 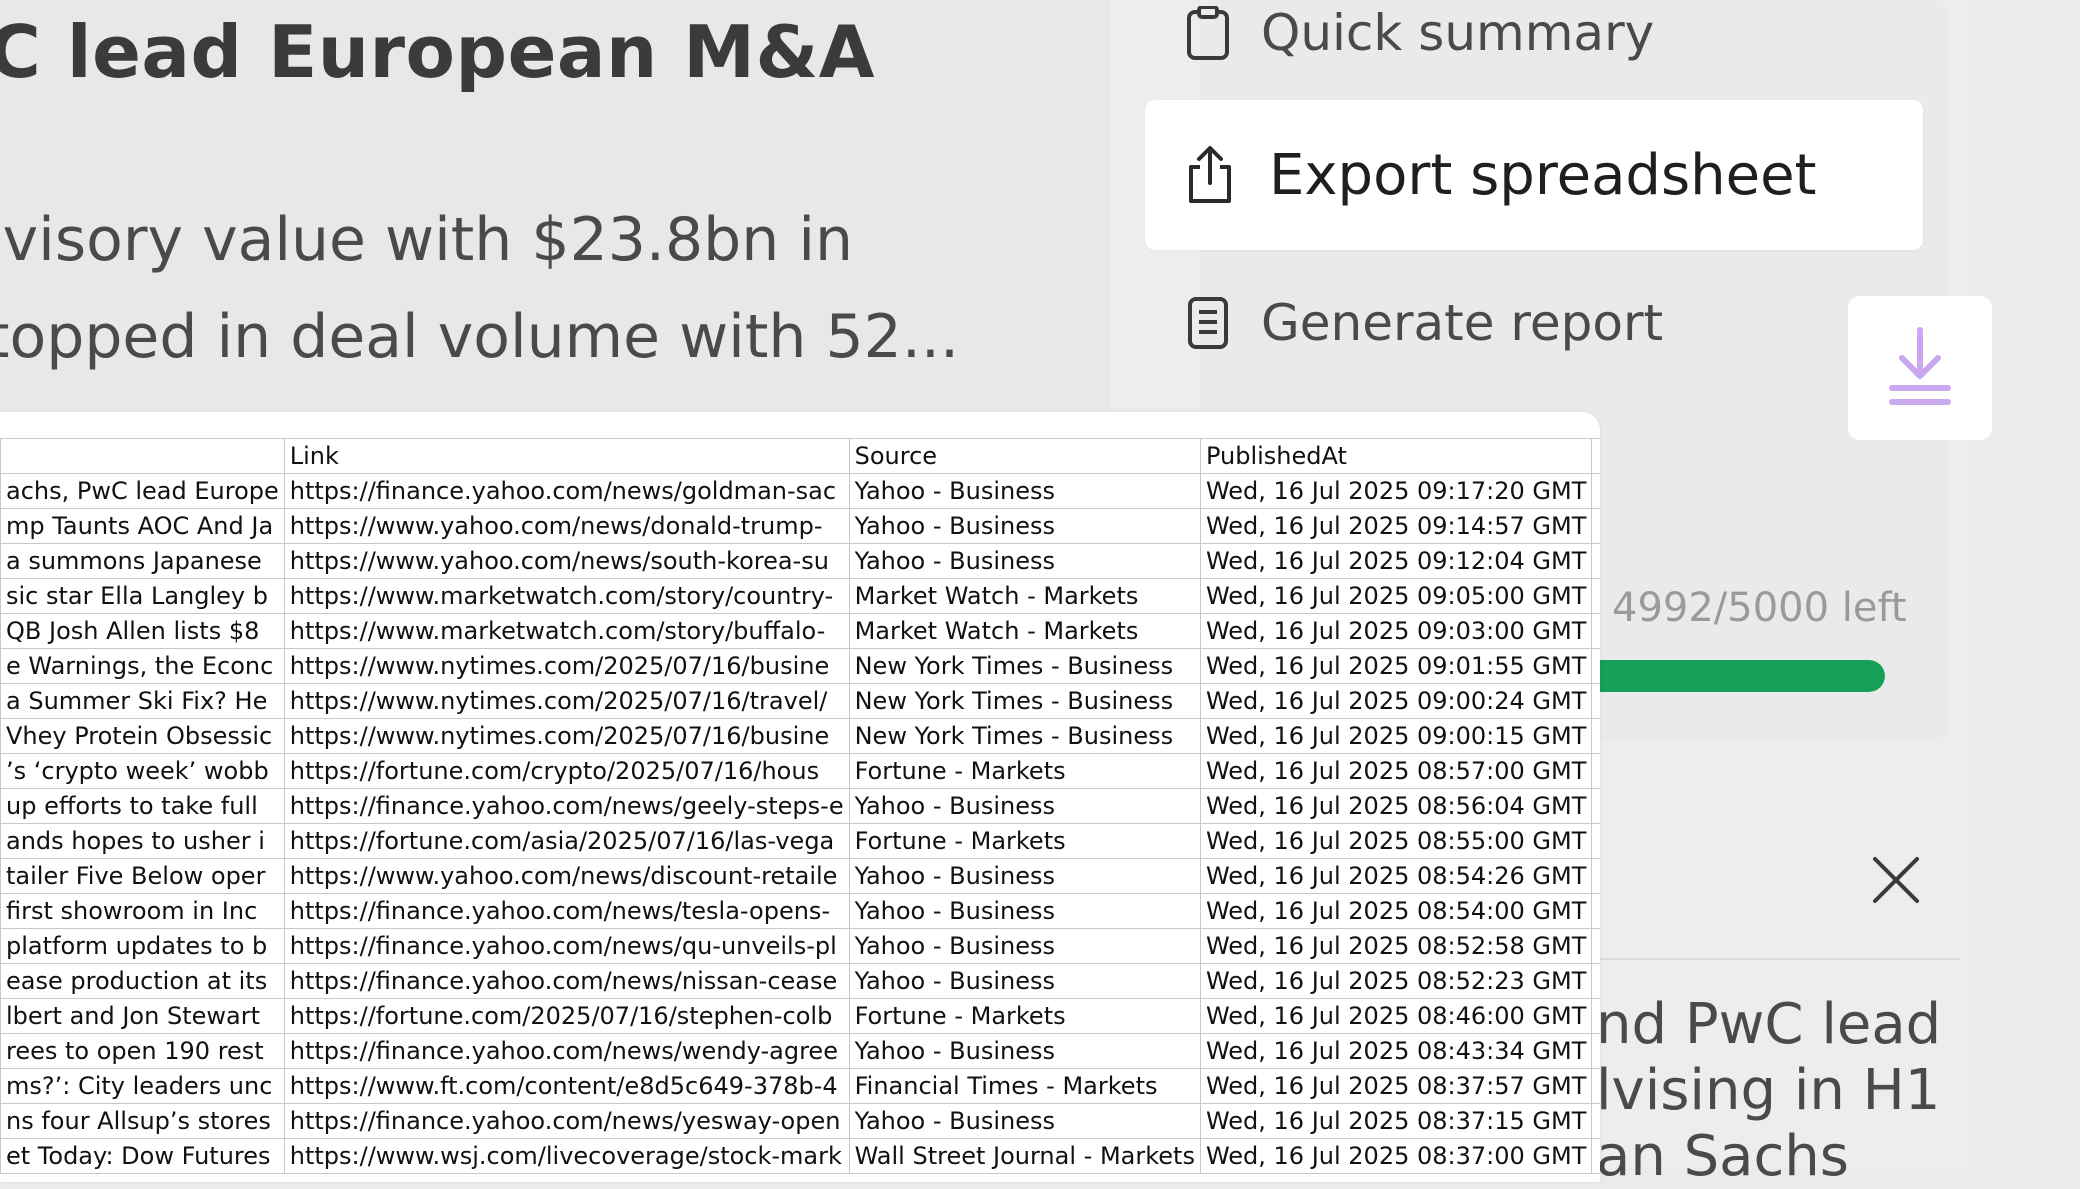 I want to click on cell-title: QB Josh Allen lists $8, so click(x=142, y=631).